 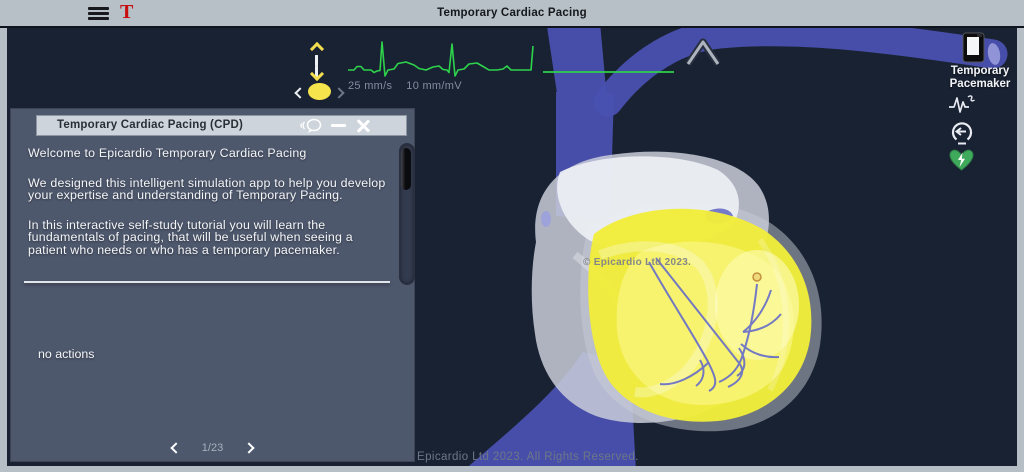 I want to click on close-icon, so click(x=363, y=125).